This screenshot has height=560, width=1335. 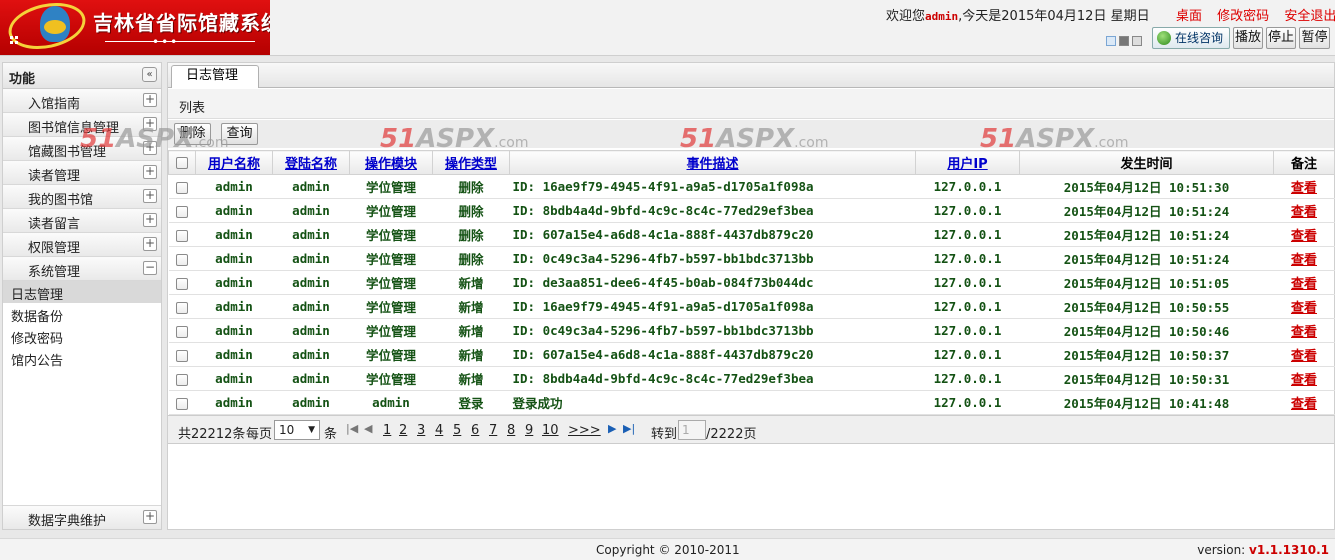 I want to click on page-link-4: 4, so click(x=439, y=430).